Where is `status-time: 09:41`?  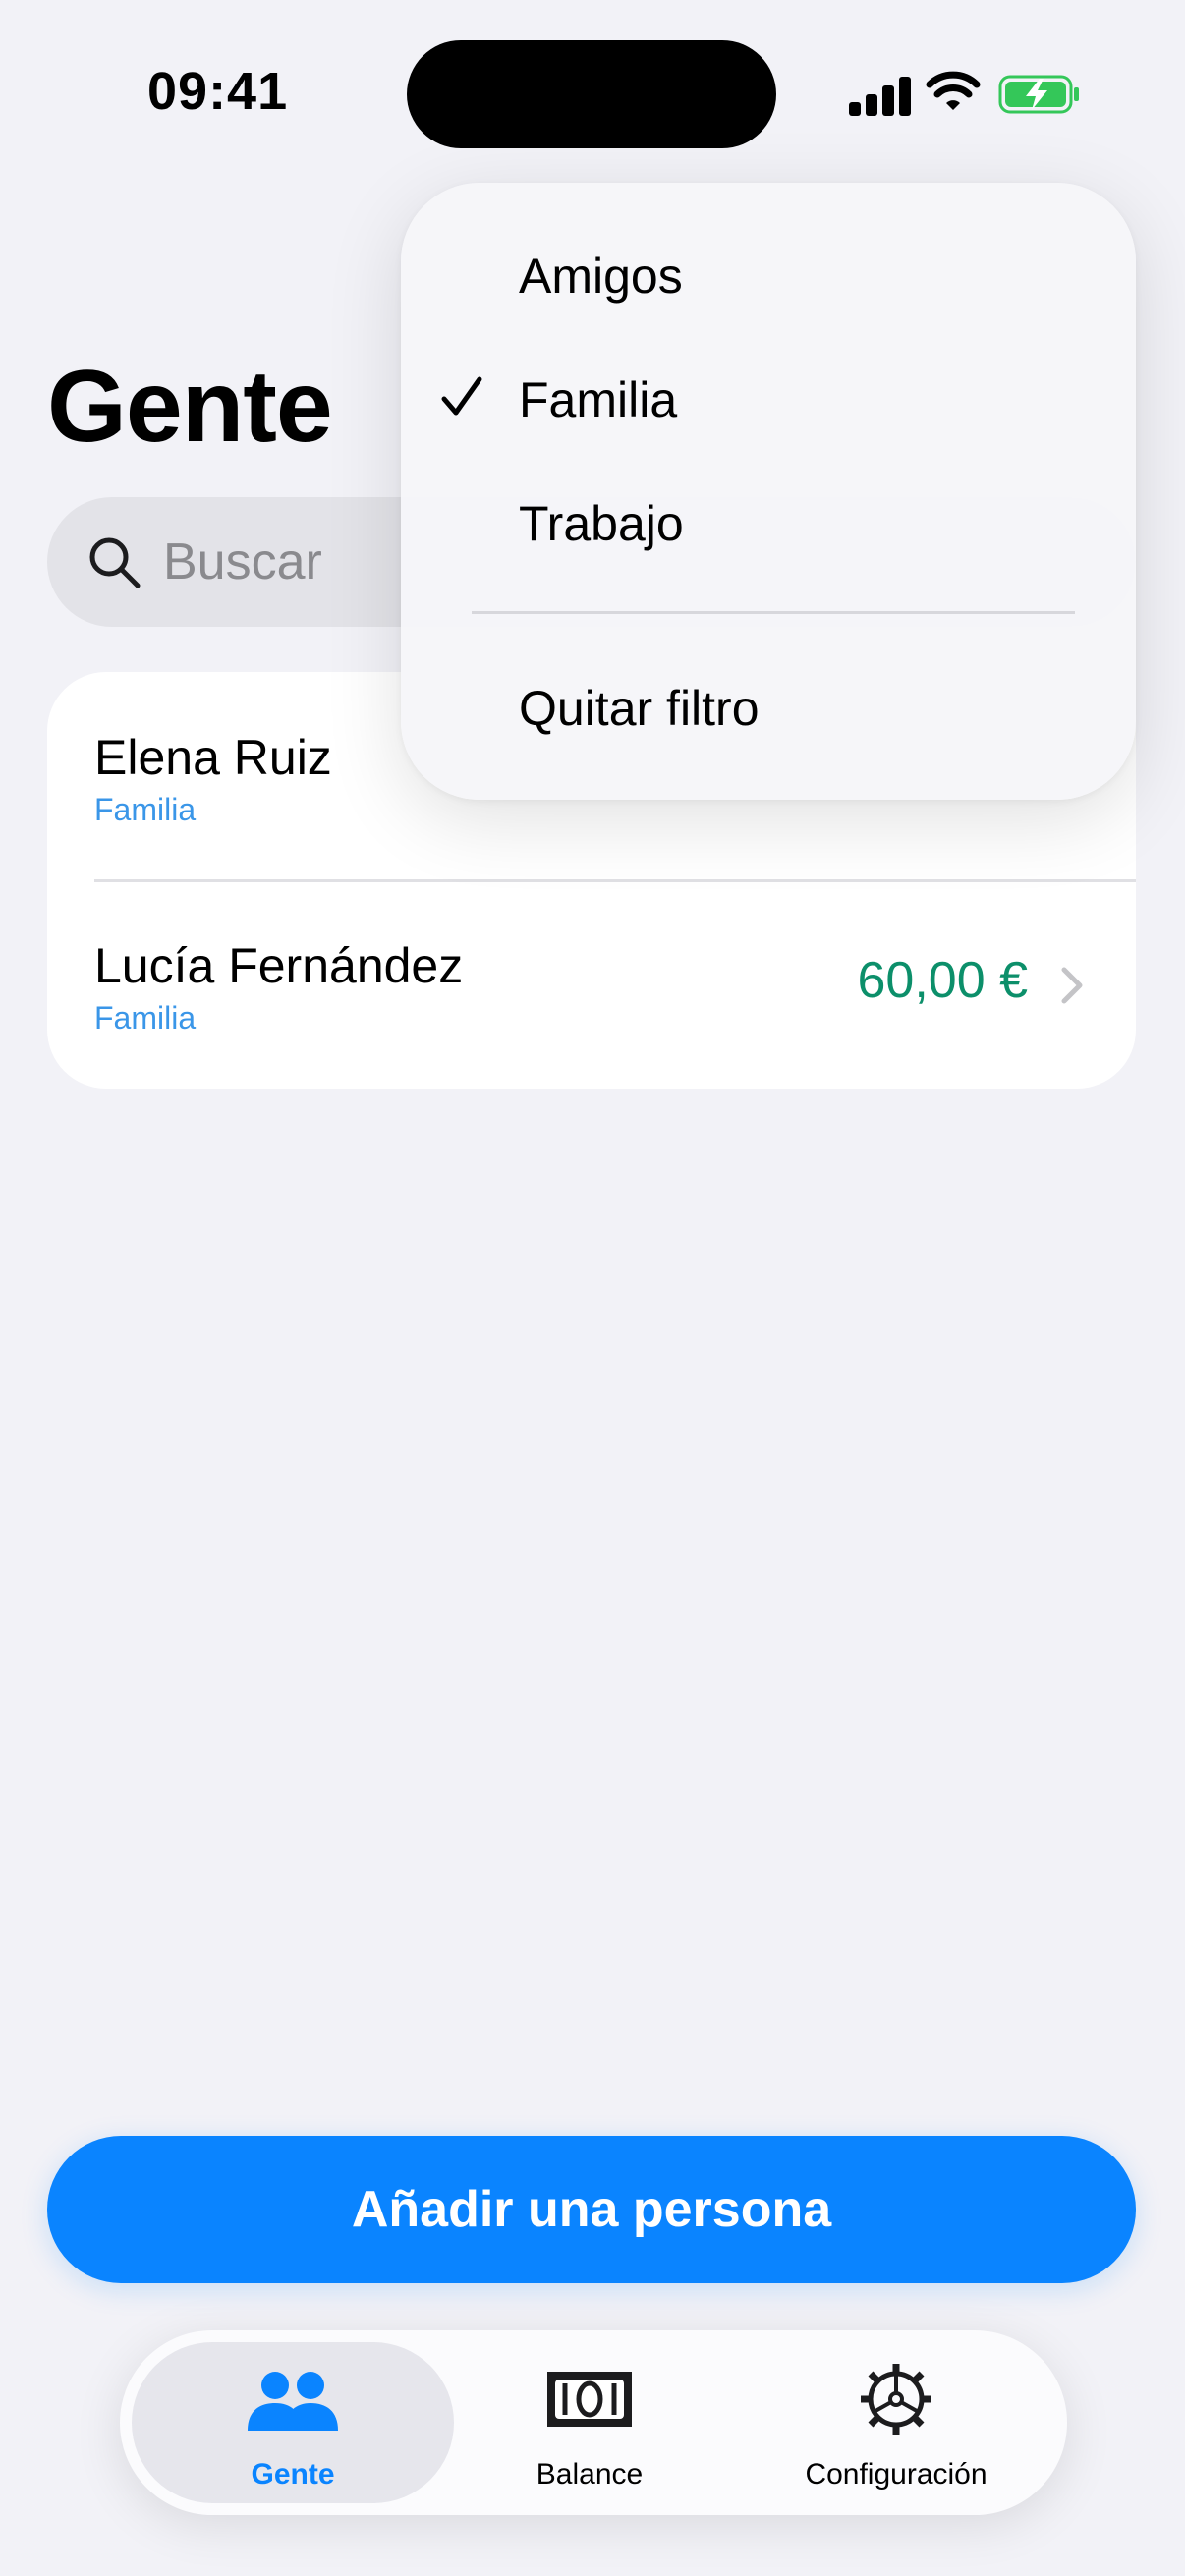 status-time: 09:41 is located at coordinates (218, 91).